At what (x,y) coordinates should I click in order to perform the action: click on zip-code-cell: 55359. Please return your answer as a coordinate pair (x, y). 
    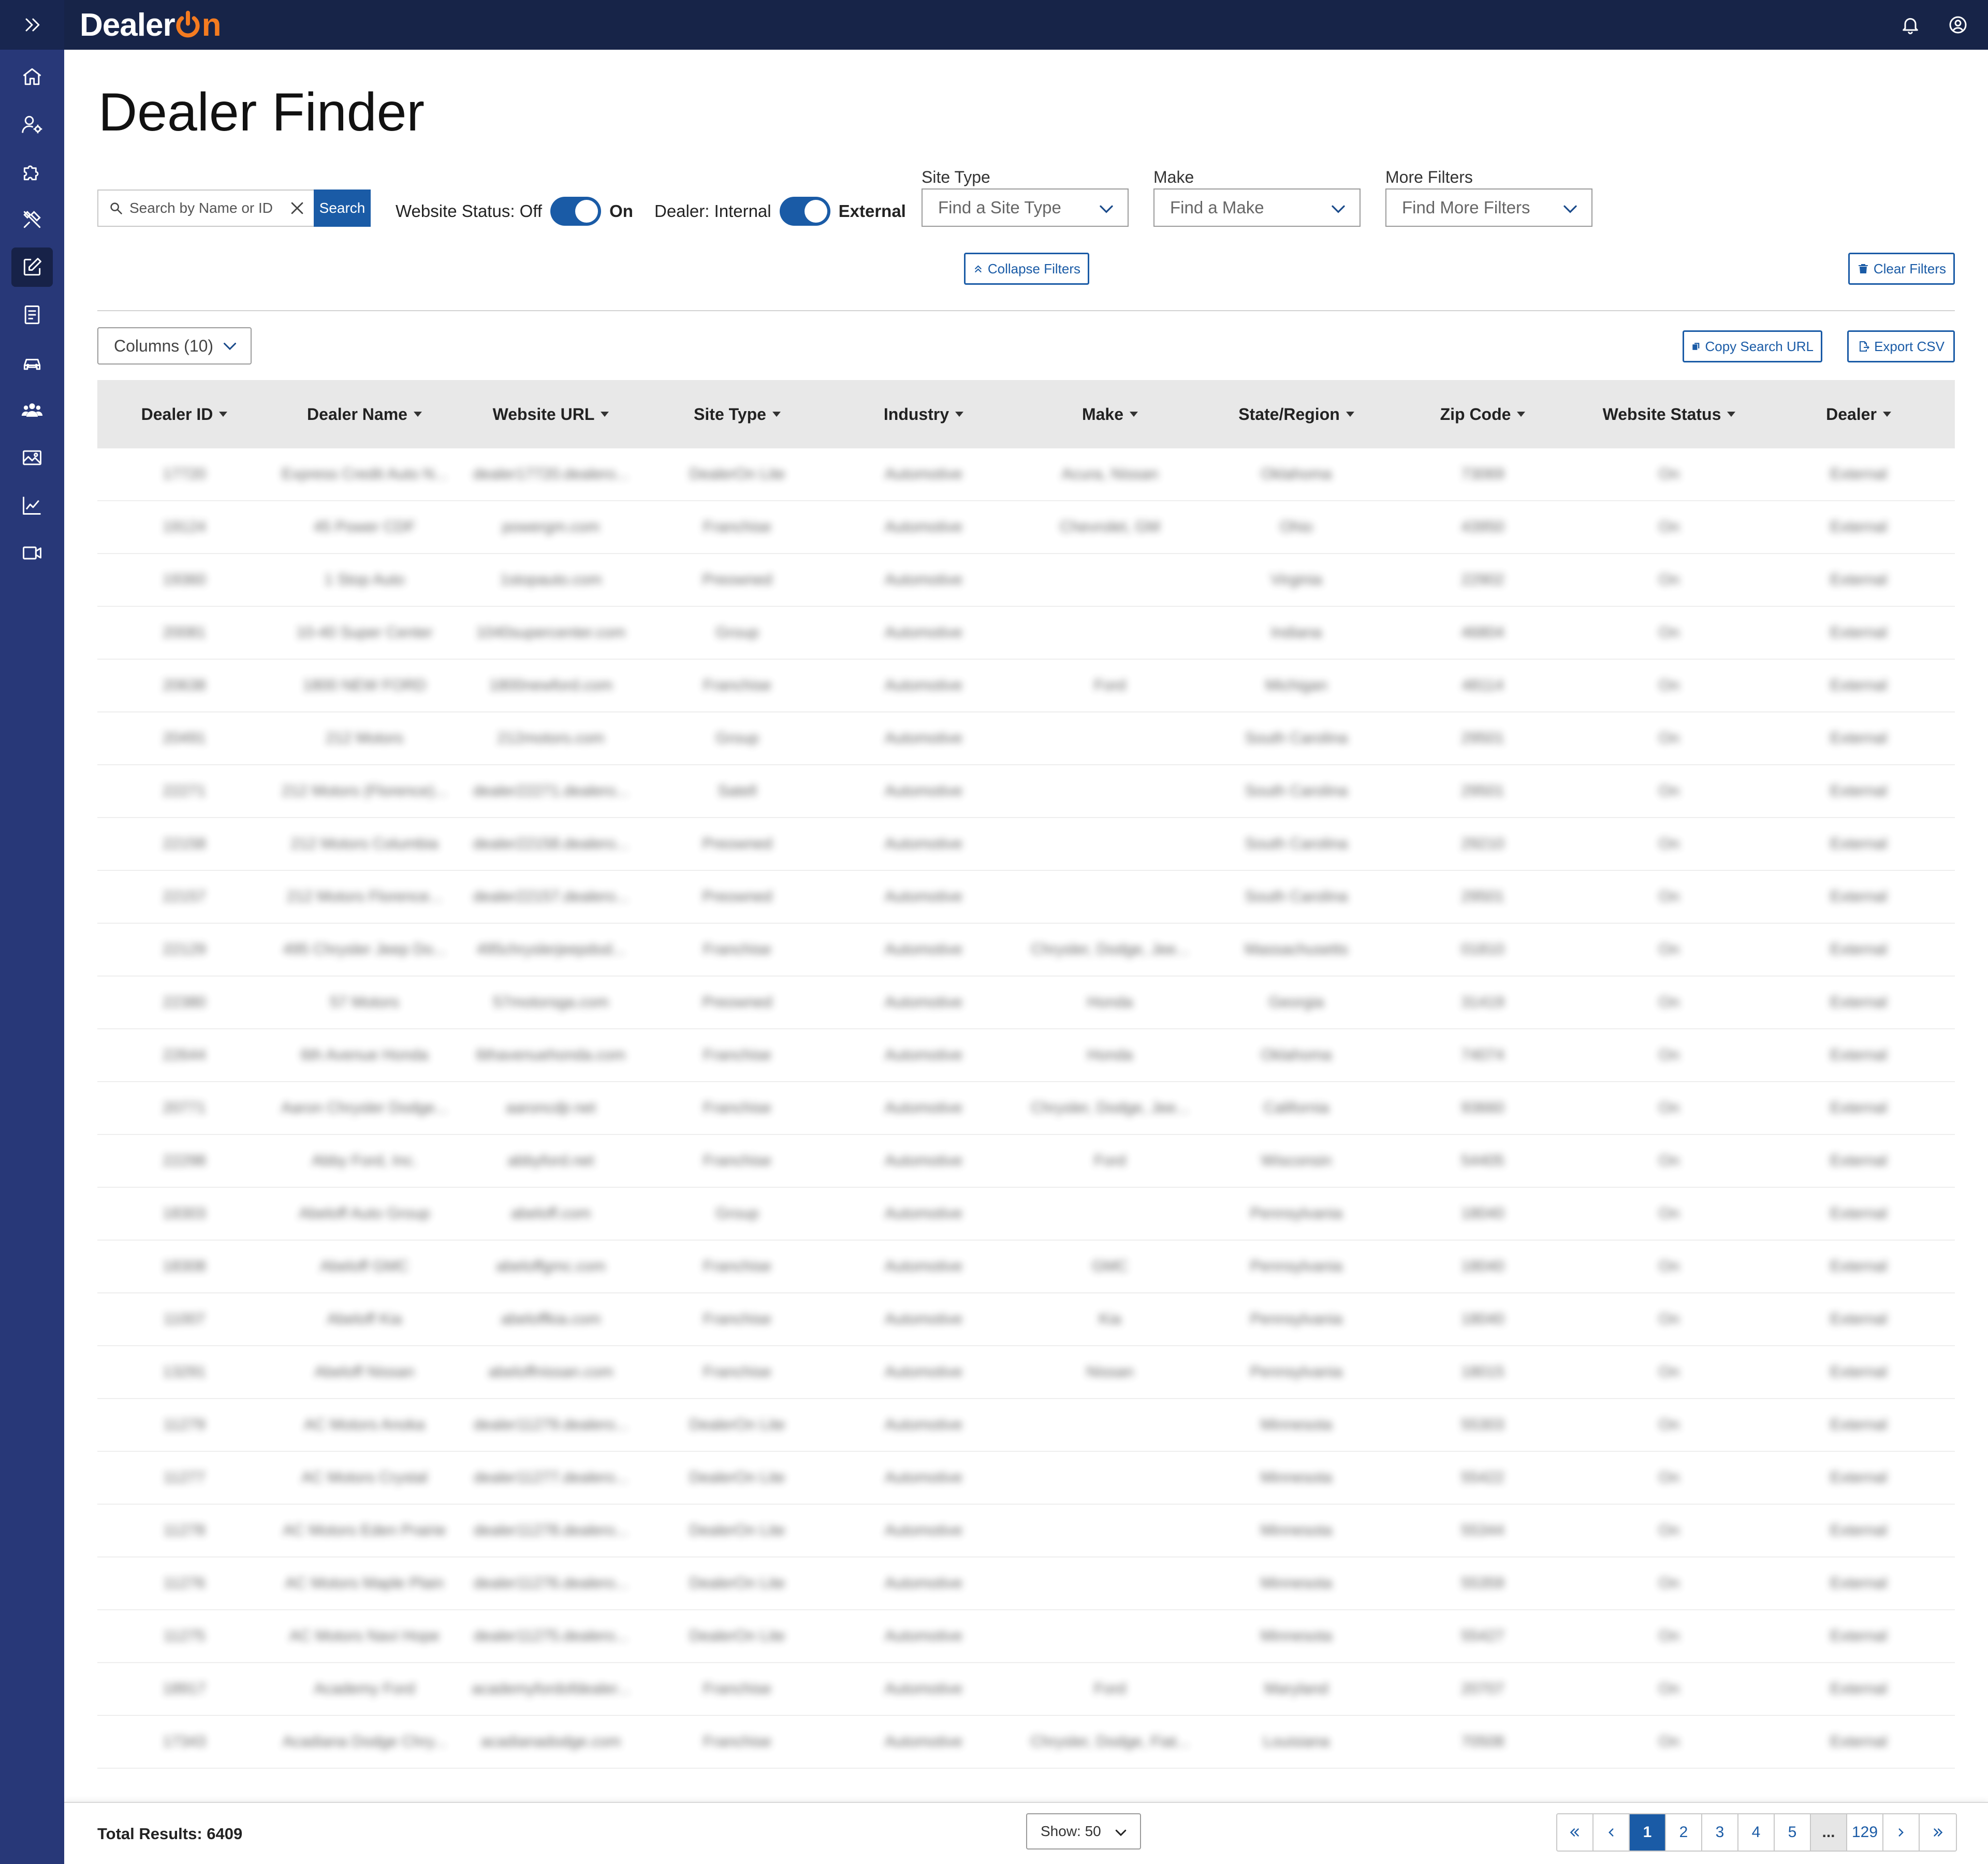
    Looking at the image, I should click on (1482, 1583).